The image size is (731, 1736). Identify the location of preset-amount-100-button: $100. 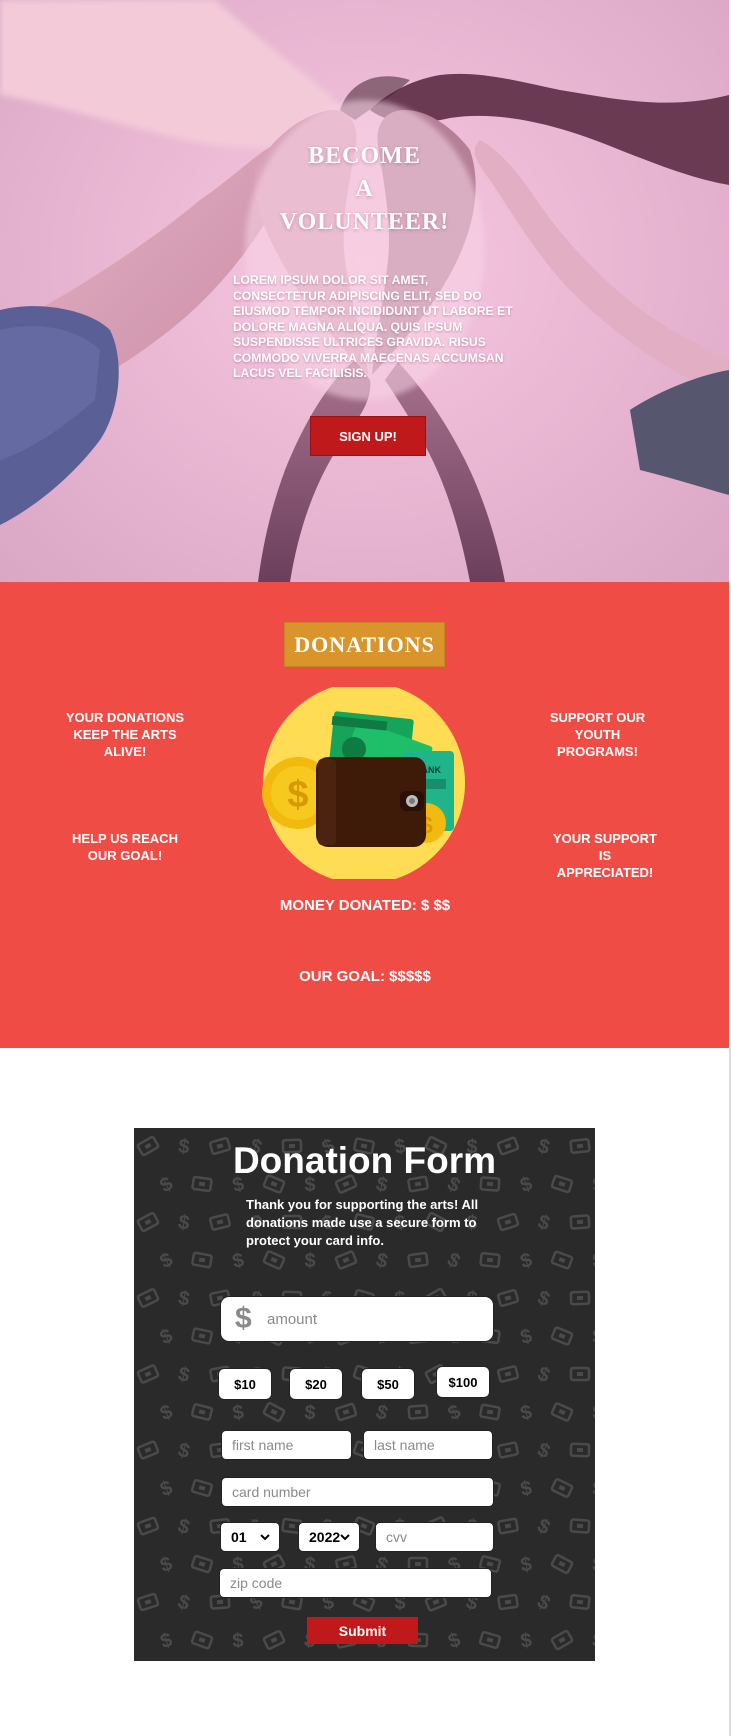
(463, 1382).